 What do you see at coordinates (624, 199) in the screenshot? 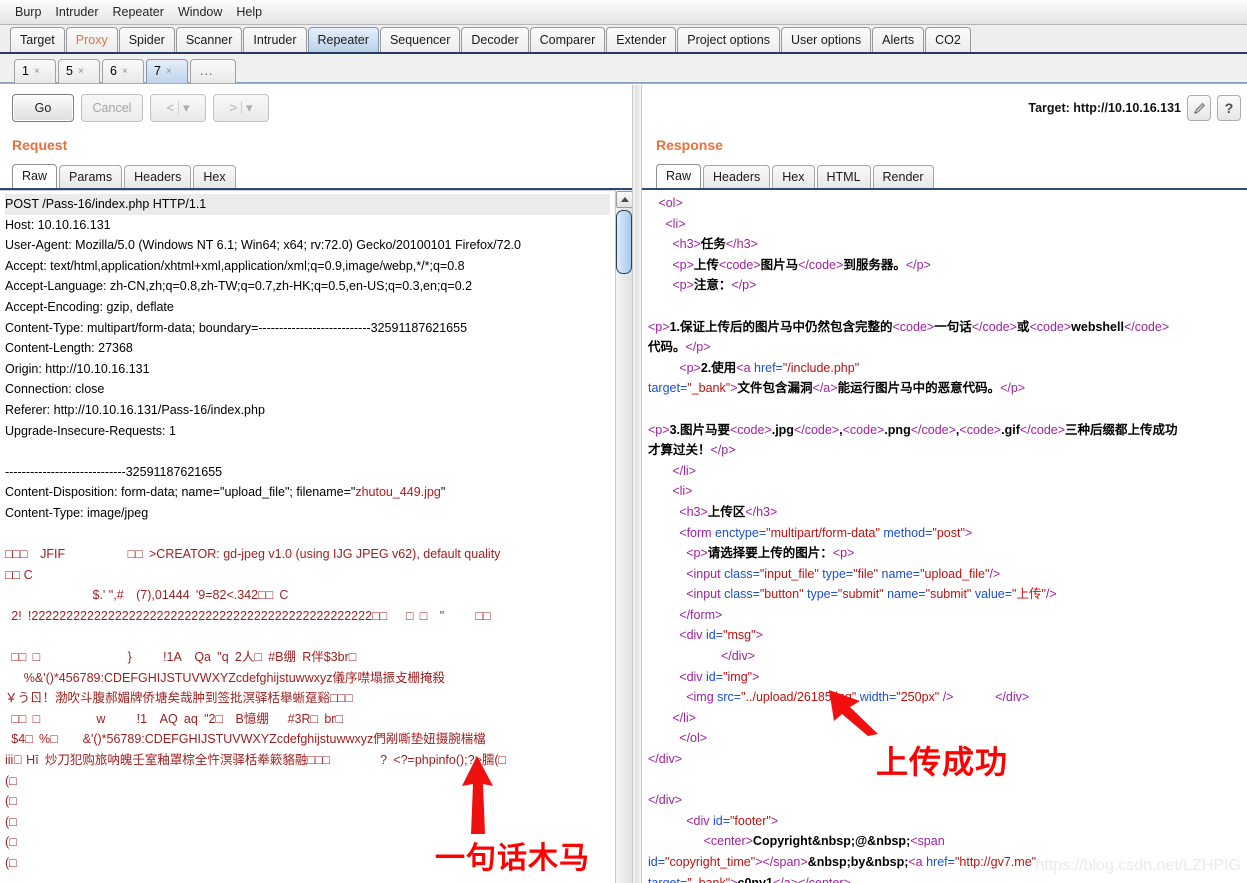
I see `scroll-up-icon` at bounding box center [624, 199].